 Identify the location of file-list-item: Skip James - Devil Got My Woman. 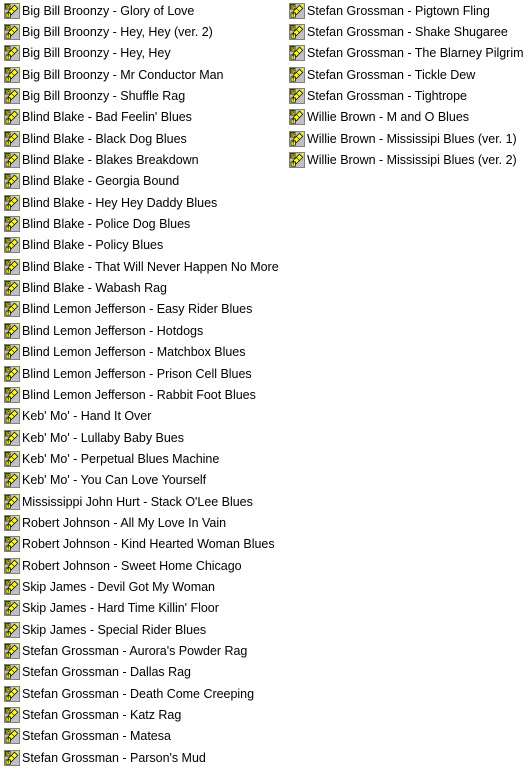
(140, 586).